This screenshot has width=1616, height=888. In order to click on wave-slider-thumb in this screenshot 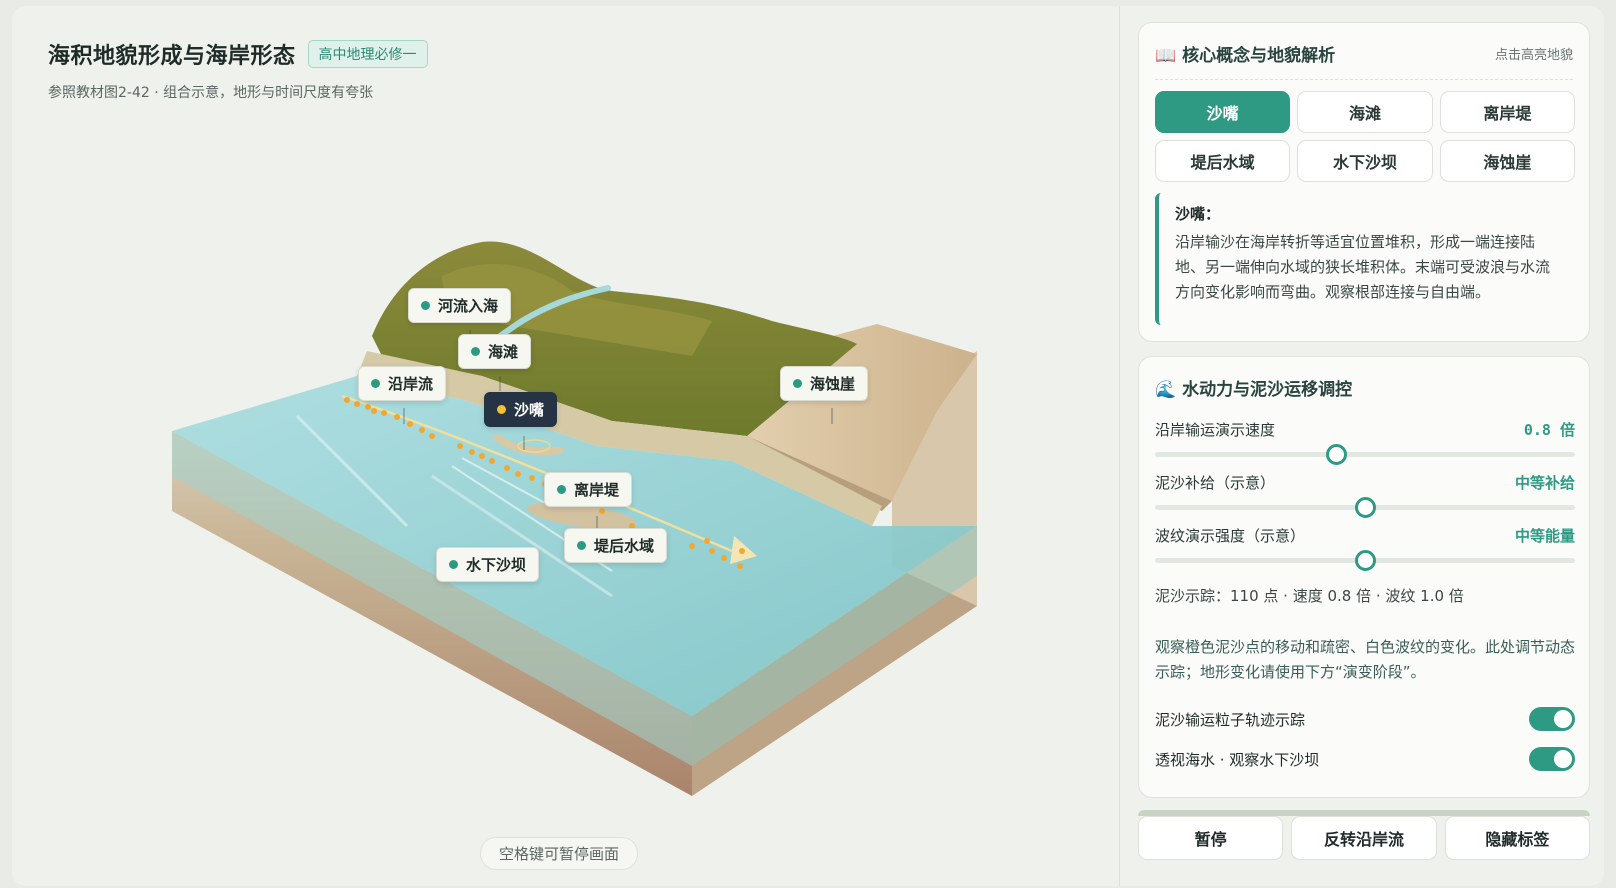, I will do `click(1365, 560)`.